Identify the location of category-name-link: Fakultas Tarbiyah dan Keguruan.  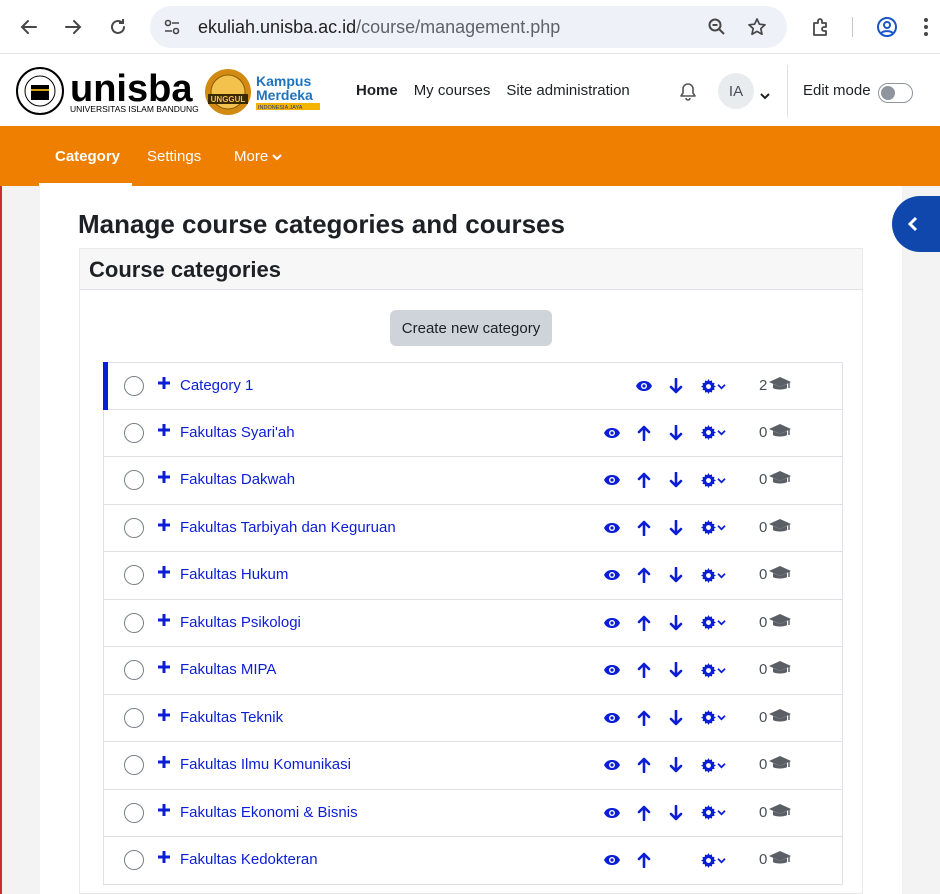
(288, 527).